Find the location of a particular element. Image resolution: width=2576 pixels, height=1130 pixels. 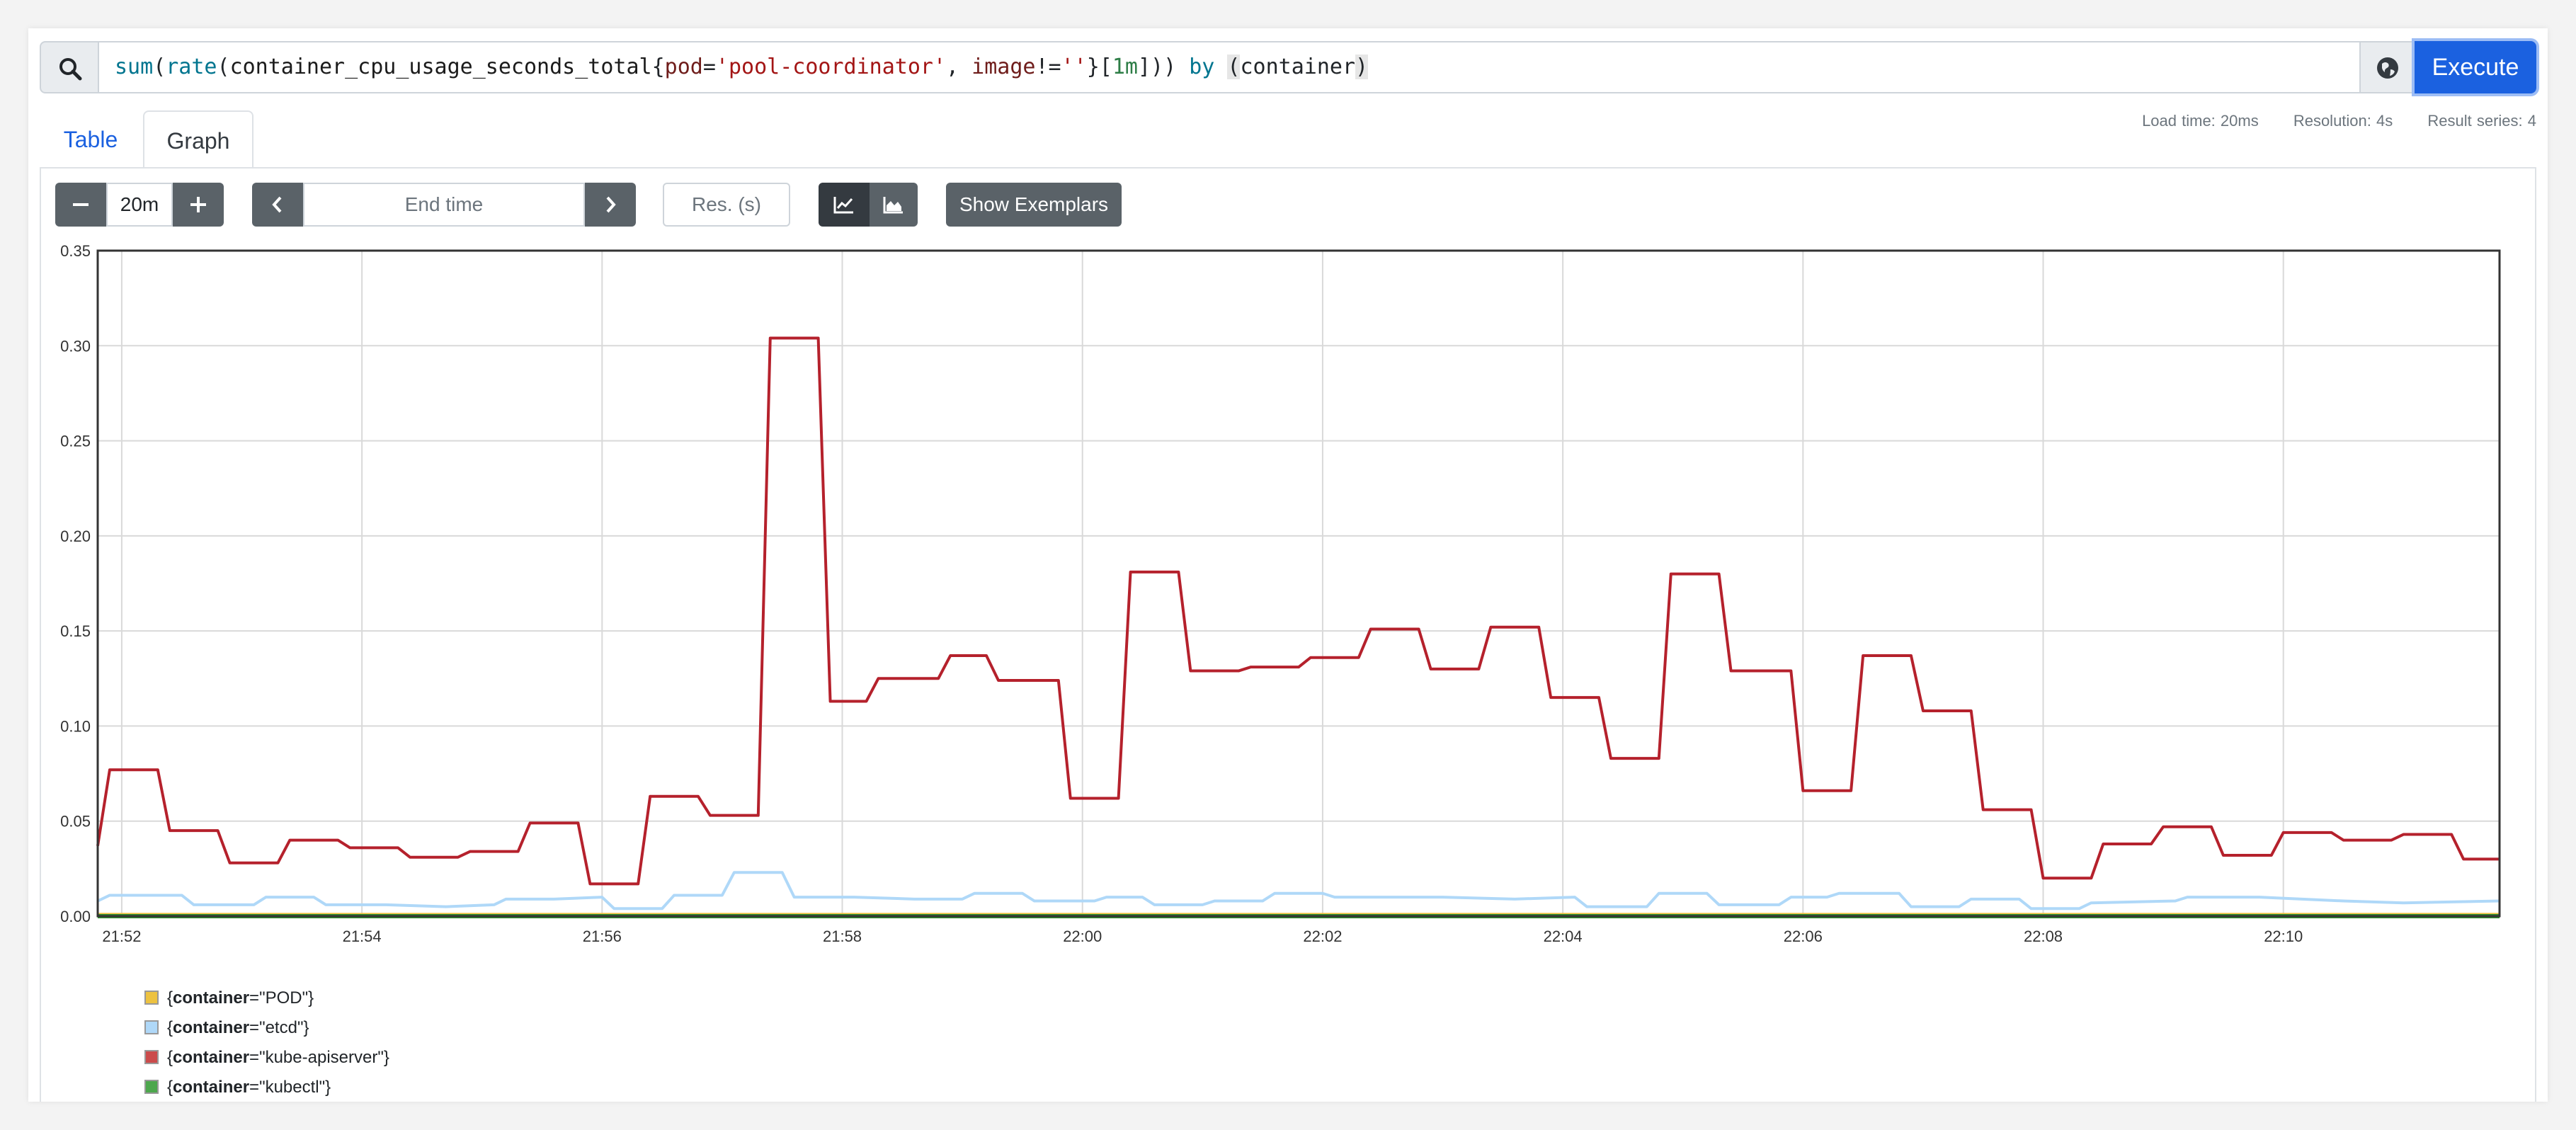

legend-label-value: "etcd" is located at coordinates (281, 1027).